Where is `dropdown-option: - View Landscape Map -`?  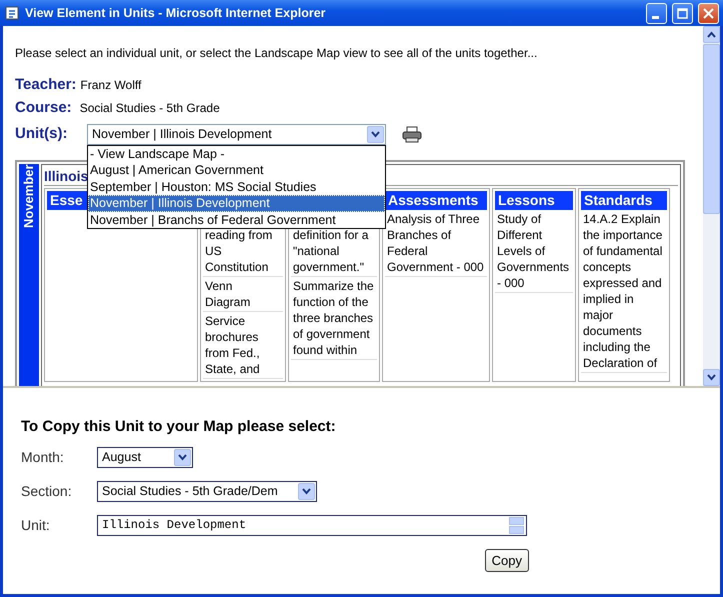
dropdown-option: - View Landscape Map - is located at coordinates (236, 154).